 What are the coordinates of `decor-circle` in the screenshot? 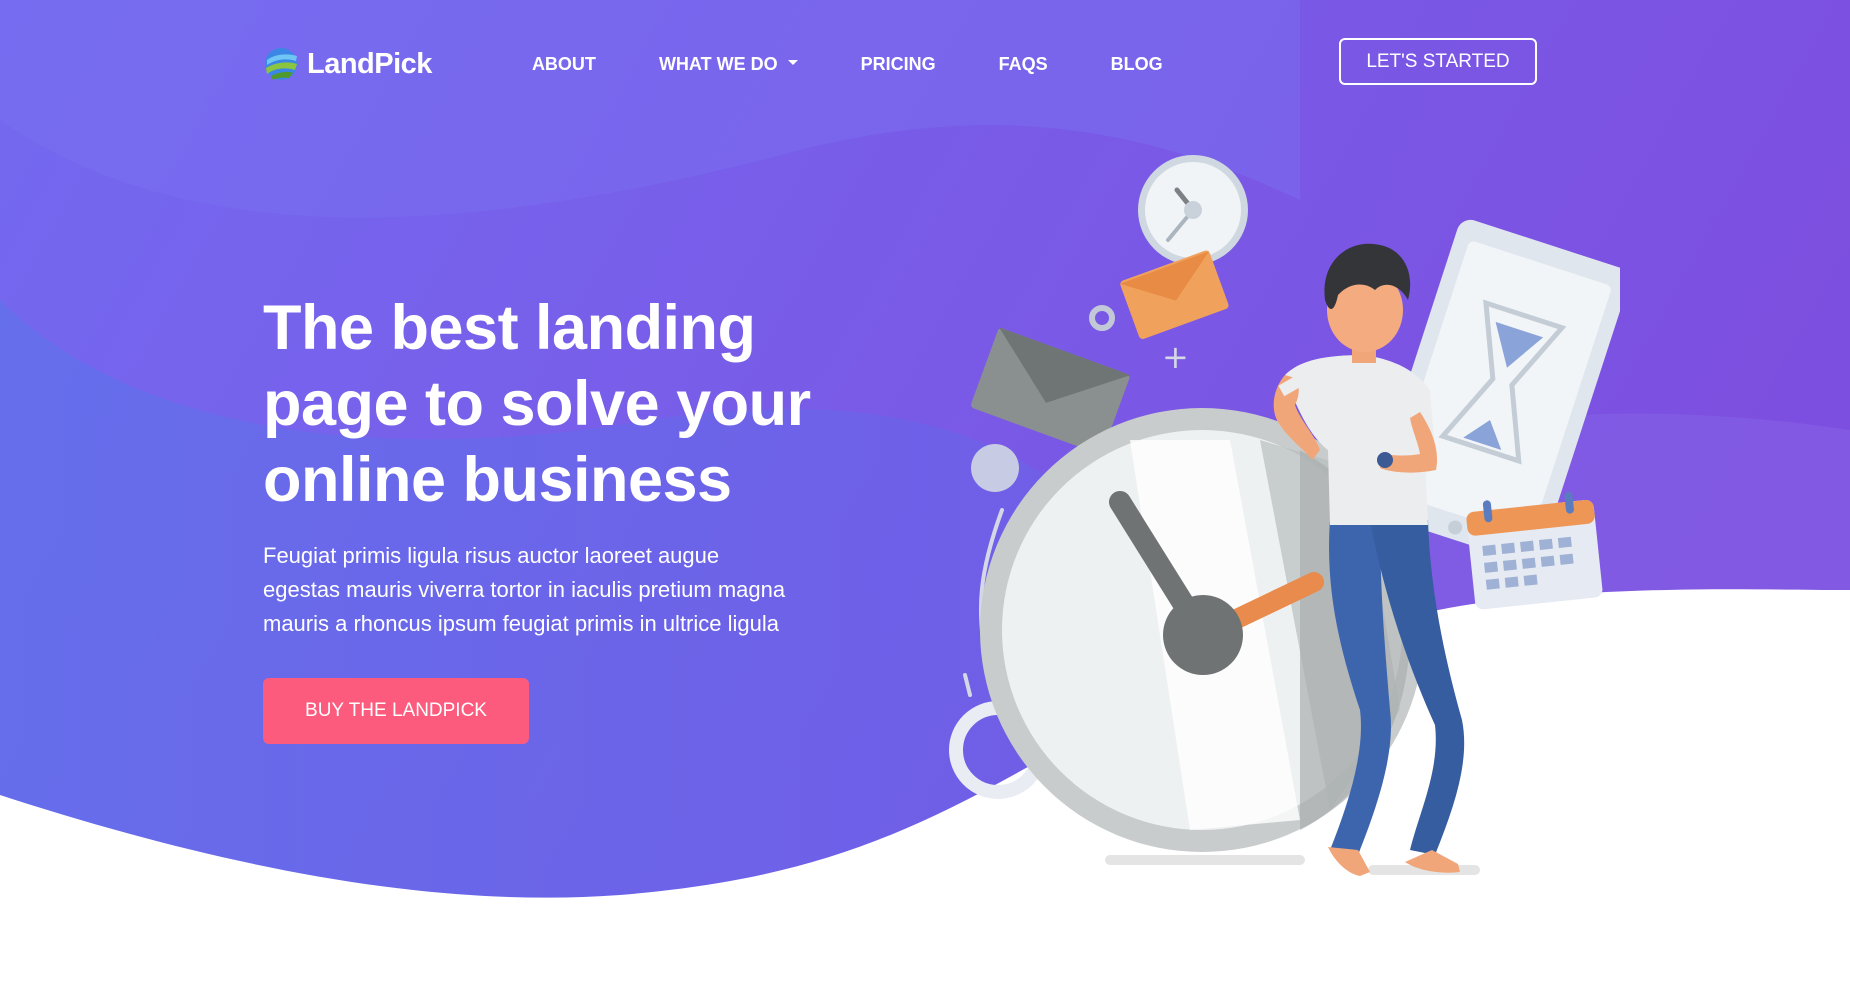 It's located at (995, 468).